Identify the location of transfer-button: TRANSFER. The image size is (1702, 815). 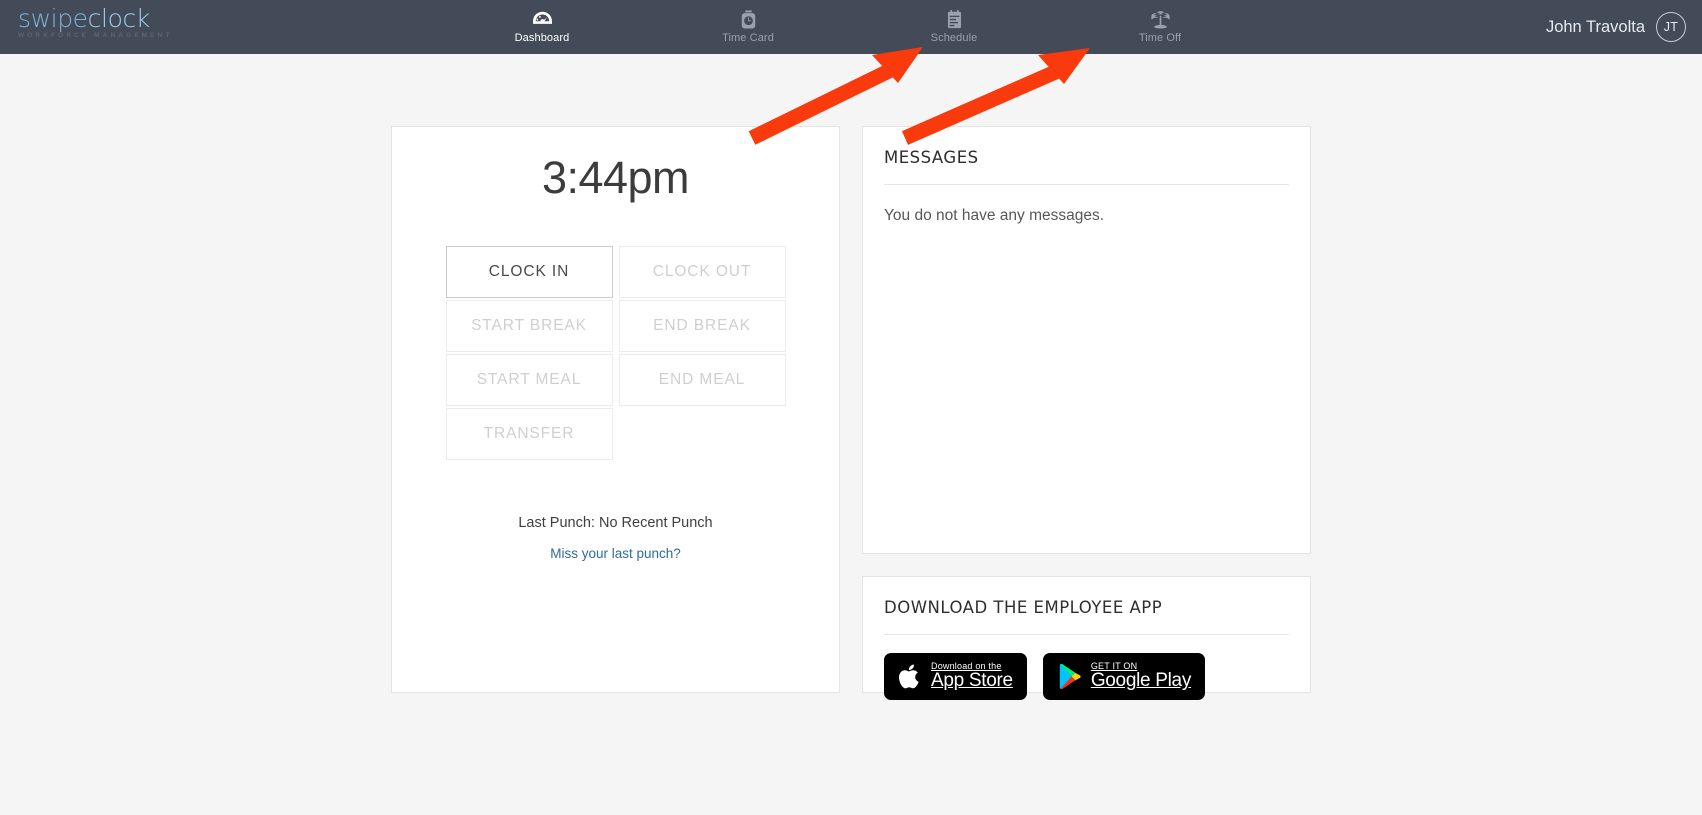
(529, 434).